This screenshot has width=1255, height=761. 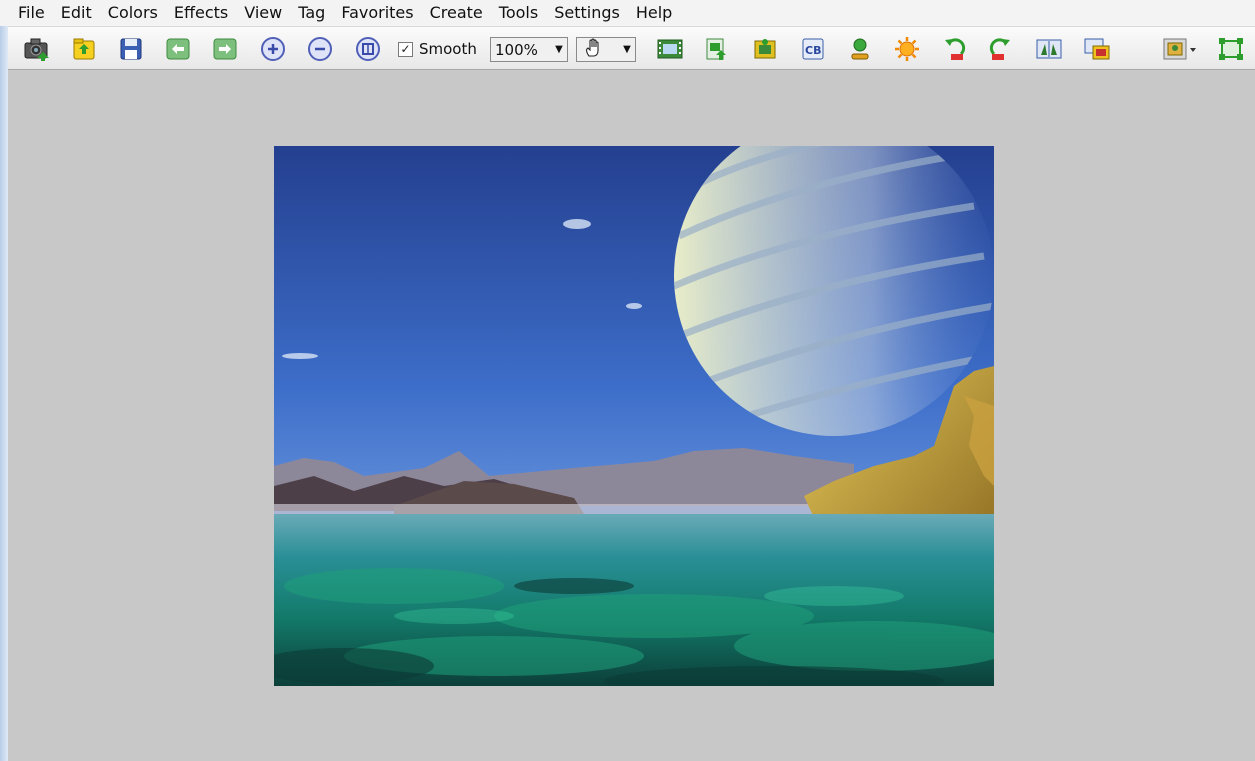 I want to click on image-info-button, so click(x=765, y=49).